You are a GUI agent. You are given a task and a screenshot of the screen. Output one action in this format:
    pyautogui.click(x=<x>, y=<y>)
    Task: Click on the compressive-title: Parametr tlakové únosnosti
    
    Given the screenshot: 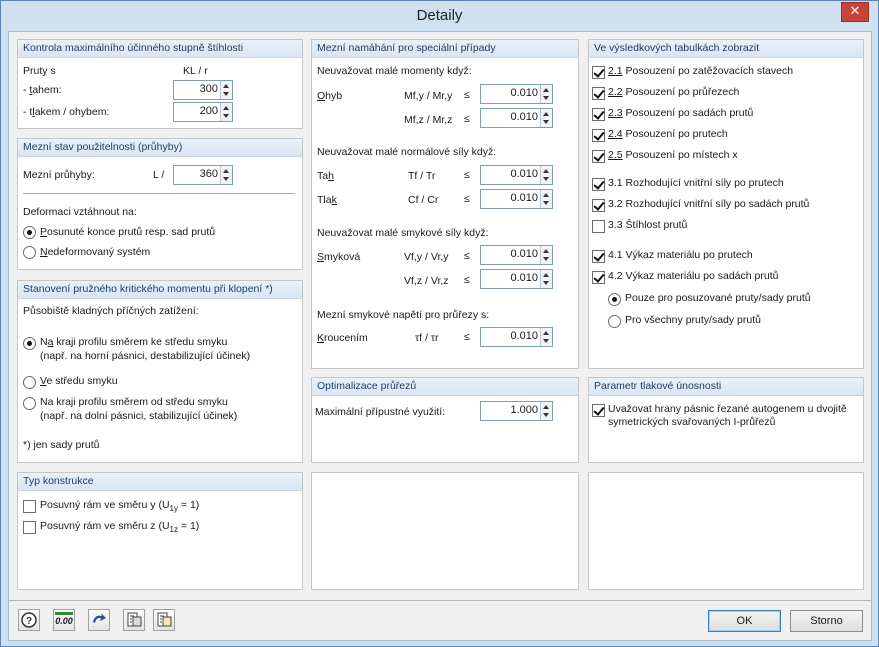 What is the action you would take?
    pyautogui.click(x=726, y=387)
    